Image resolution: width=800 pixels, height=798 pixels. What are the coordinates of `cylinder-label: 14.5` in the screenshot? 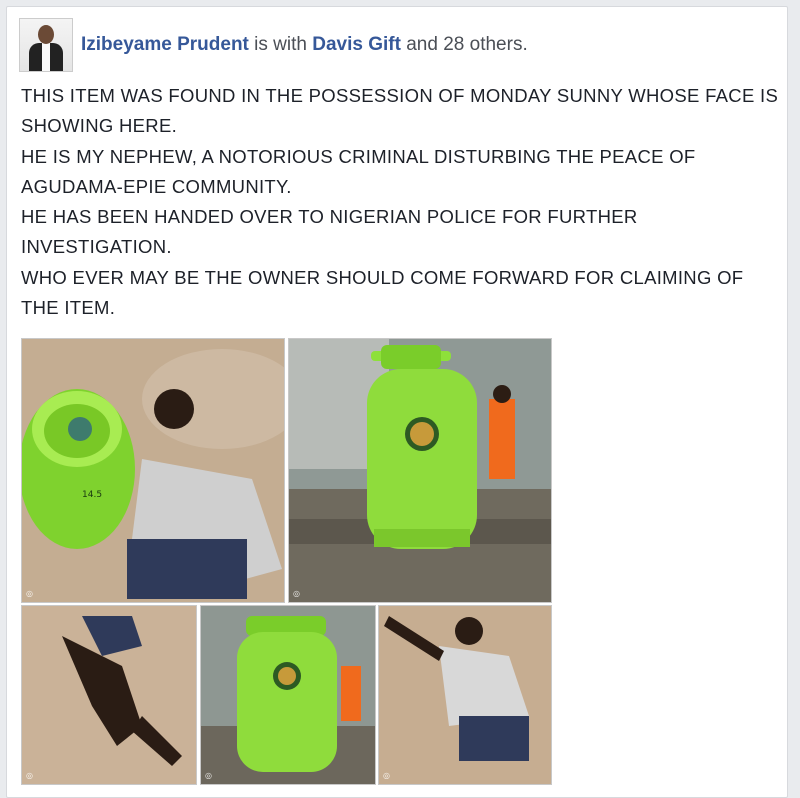 It's located at (92, 495).